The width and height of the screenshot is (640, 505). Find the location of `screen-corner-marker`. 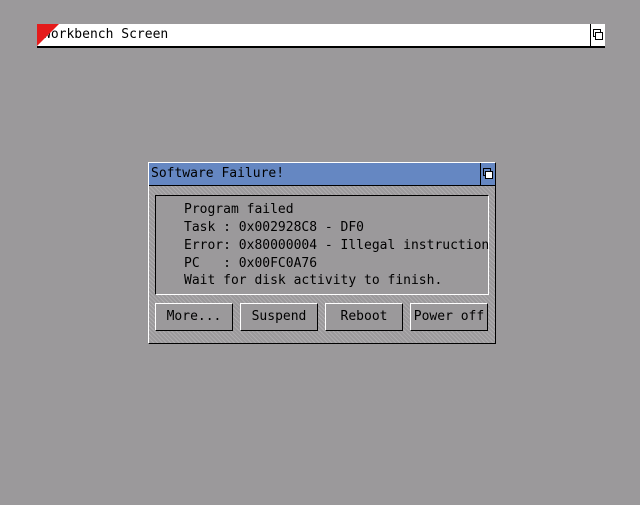

screen-corner-marker is located at coordinates (48, 35).